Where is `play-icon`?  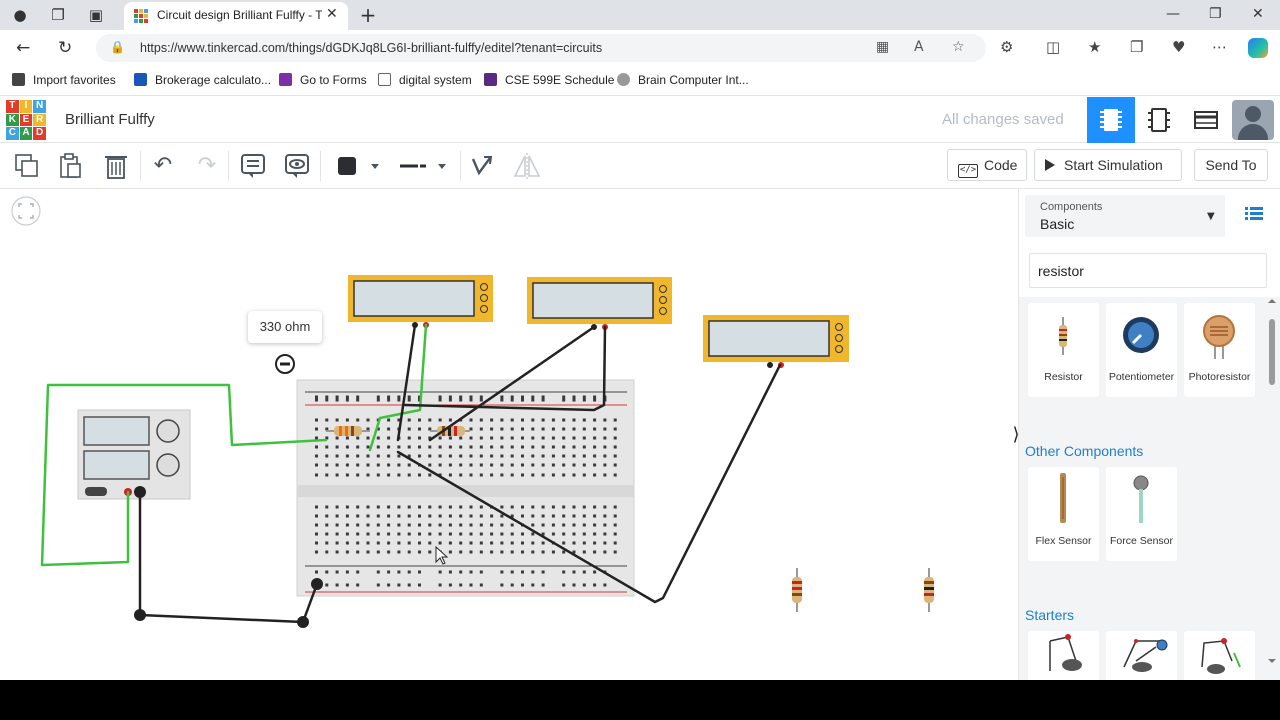 play-icon is located at coordinates (1050, 165).